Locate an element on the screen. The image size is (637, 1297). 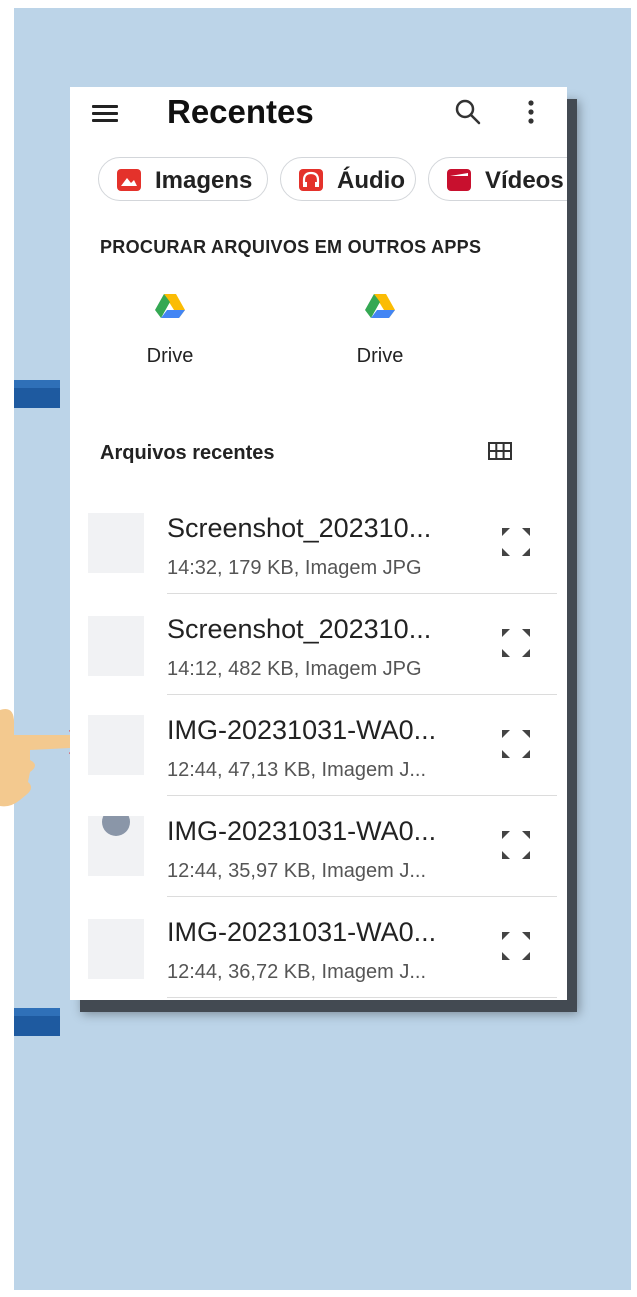
chip-label: Vídeos is located at coordinates (524, 180).